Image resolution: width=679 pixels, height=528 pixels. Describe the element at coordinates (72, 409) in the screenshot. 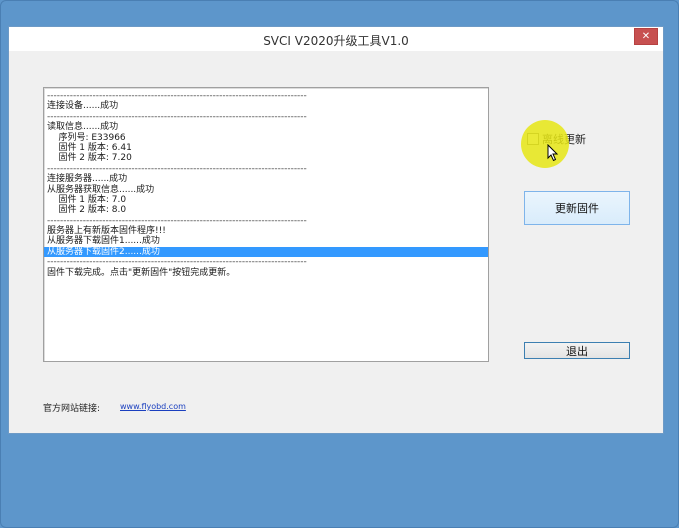

I see `website-label: 官方网站链接:` at that location.